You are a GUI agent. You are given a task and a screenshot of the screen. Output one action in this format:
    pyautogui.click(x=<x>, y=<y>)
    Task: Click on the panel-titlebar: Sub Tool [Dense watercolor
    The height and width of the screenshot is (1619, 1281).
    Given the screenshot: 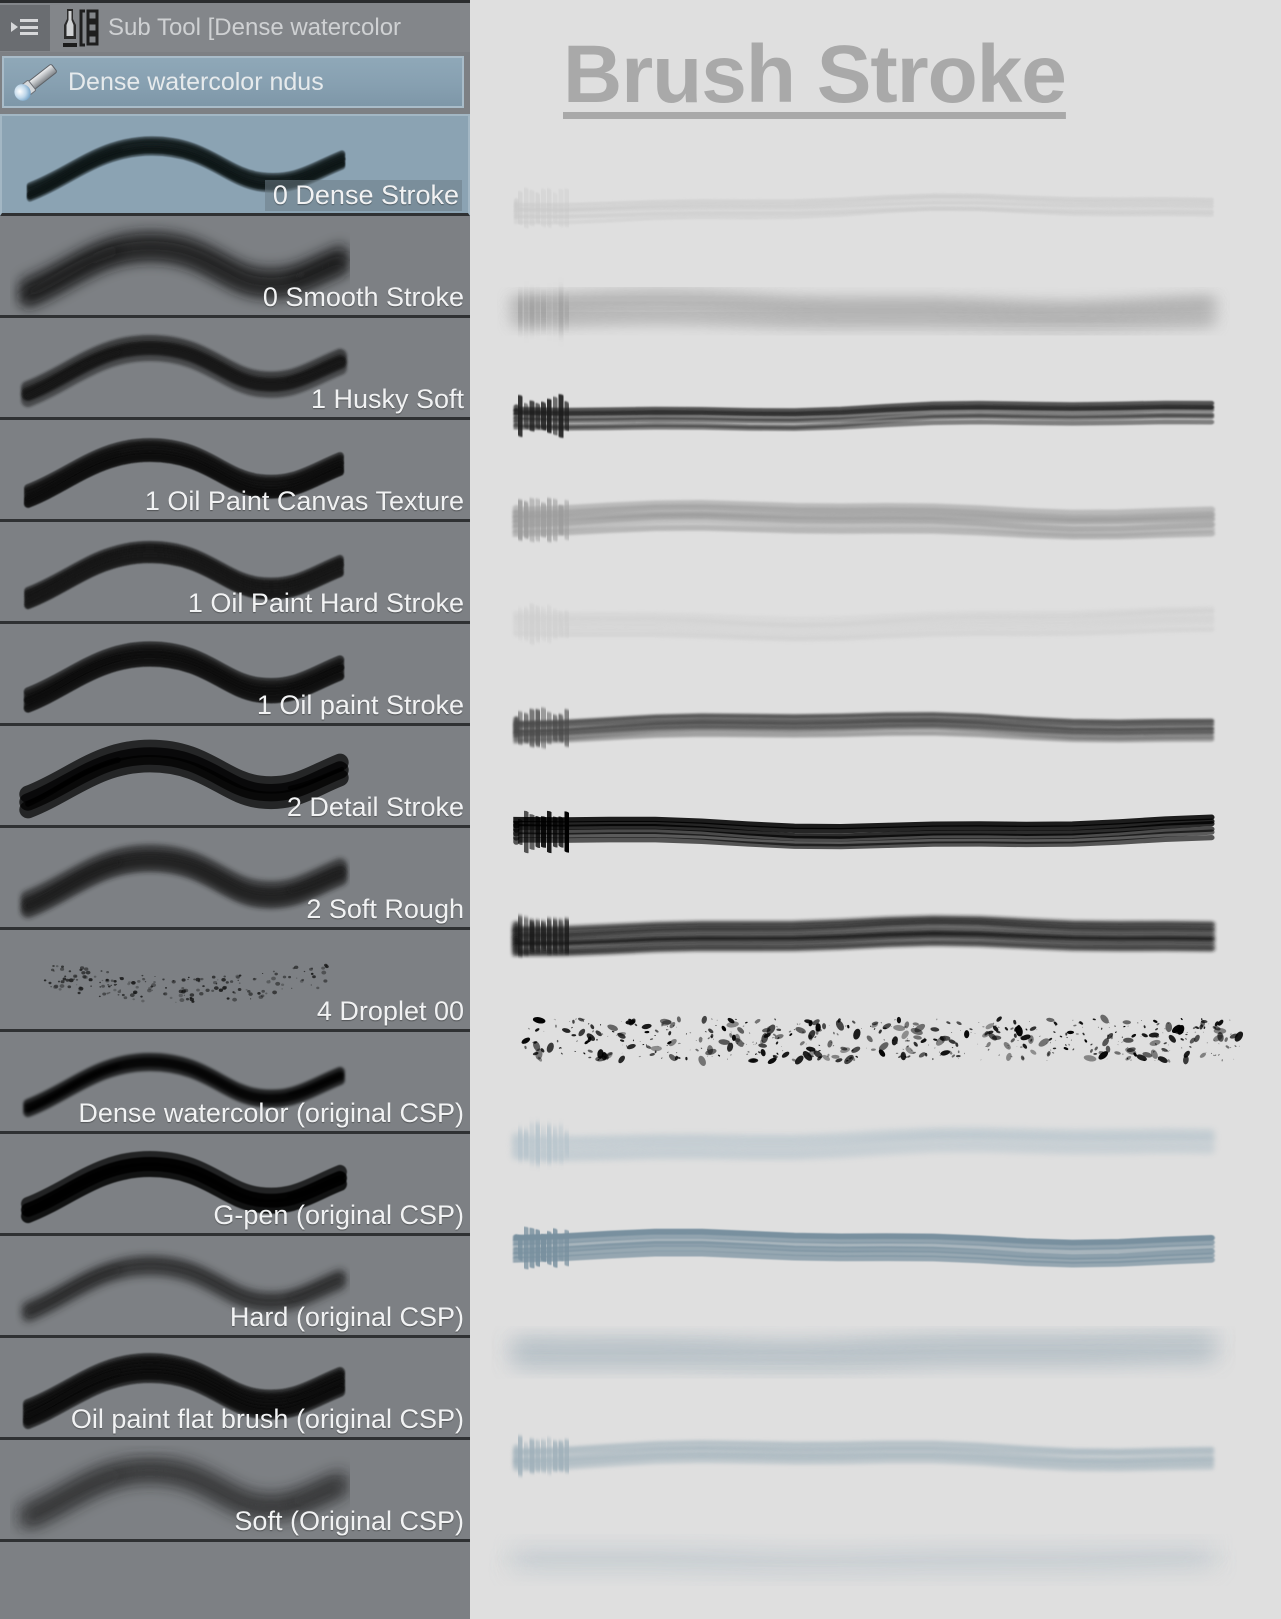 What is the action you would take?
    pyautogui.click(x=235, y=26)
    